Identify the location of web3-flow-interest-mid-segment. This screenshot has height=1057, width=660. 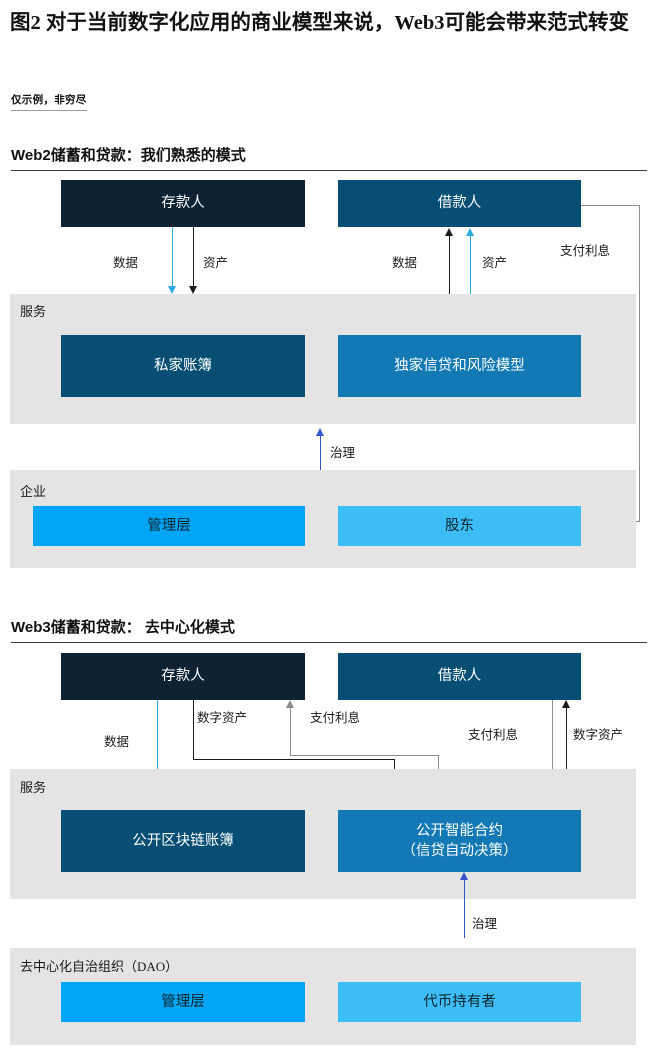
(364, 755).